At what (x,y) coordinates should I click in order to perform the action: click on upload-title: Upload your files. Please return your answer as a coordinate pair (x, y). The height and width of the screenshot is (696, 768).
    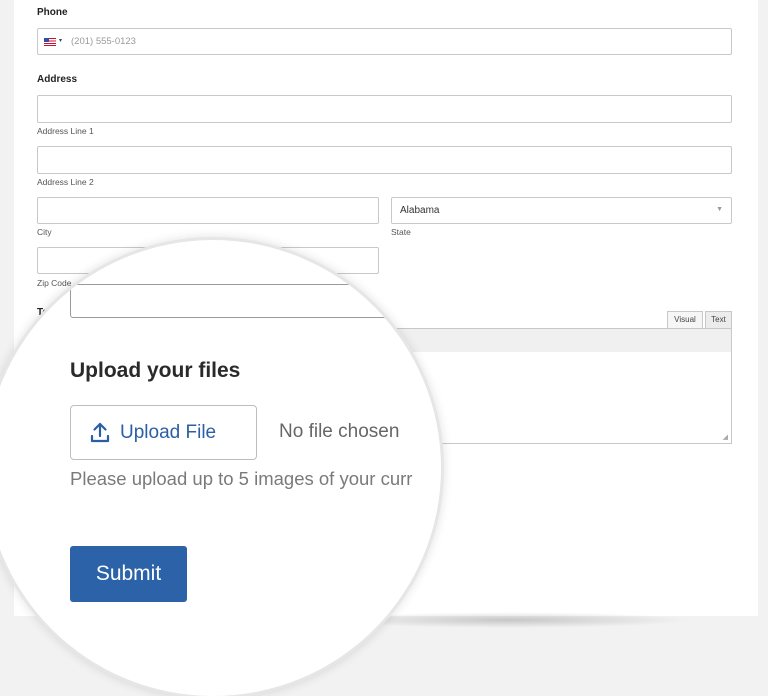
    Looking at the image, I should click on (155, 370).